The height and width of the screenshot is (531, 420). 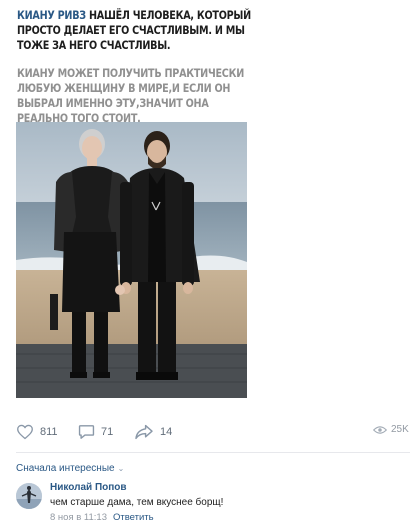 What do you see at coordinates (121, 468) in the screenshot?
I see `chevron-down-icon: ⌄` at bounding box center [121, 468].